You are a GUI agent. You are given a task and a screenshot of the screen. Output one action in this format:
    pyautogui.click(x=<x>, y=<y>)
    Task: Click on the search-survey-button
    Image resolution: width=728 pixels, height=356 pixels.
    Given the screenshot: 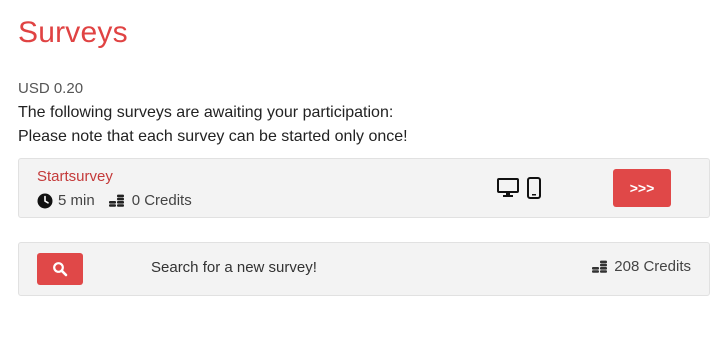 What is the action you would take?
    pyautogui.click(x=60, y=269)
    